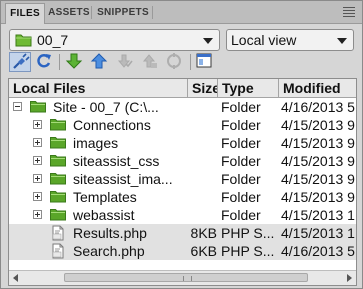 The image size is (363, 289). Describe the element at coordinates (109, 251) in the screenshot. I see `file-name: Search.php` at that location.